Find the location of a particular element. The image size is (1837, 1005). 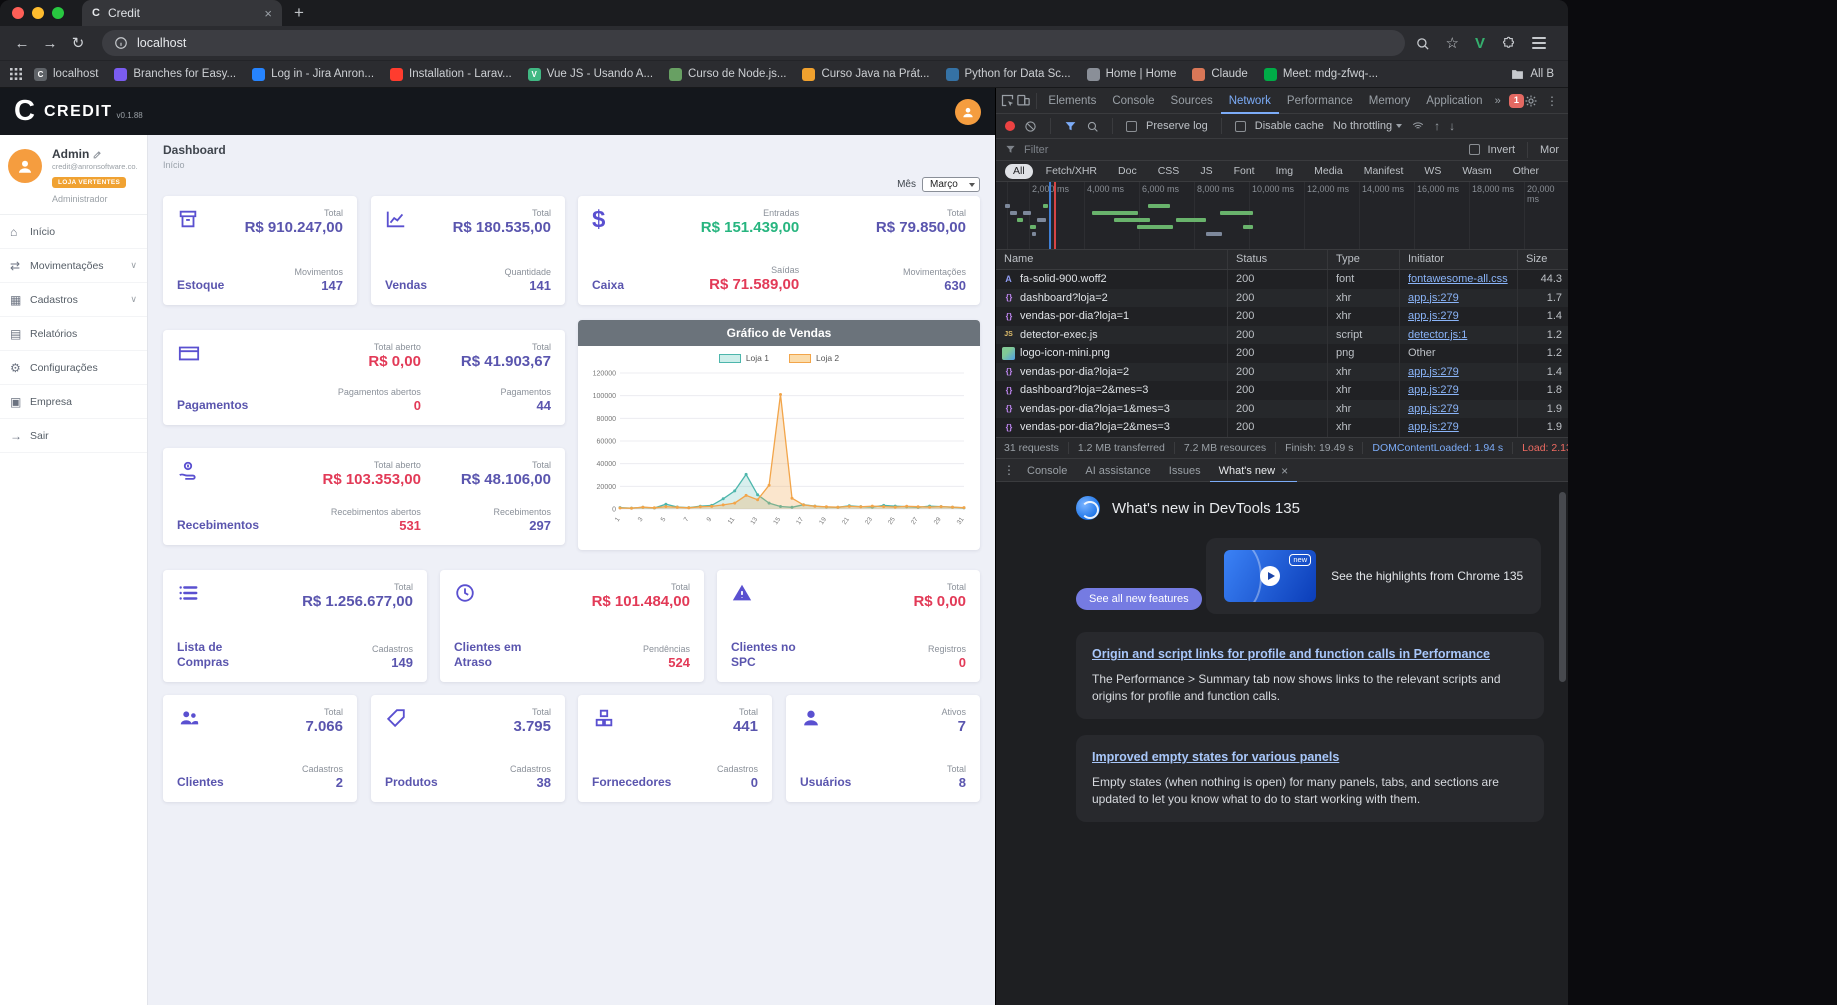

column-header: Status is located at coordinates (1278, 259).